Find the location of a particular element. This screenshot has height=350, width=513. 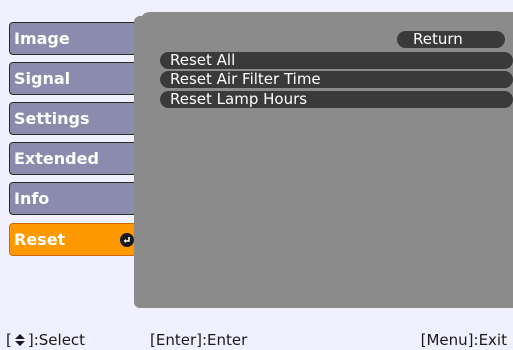

bracket-open: [ is located at coordinates (9, 340).